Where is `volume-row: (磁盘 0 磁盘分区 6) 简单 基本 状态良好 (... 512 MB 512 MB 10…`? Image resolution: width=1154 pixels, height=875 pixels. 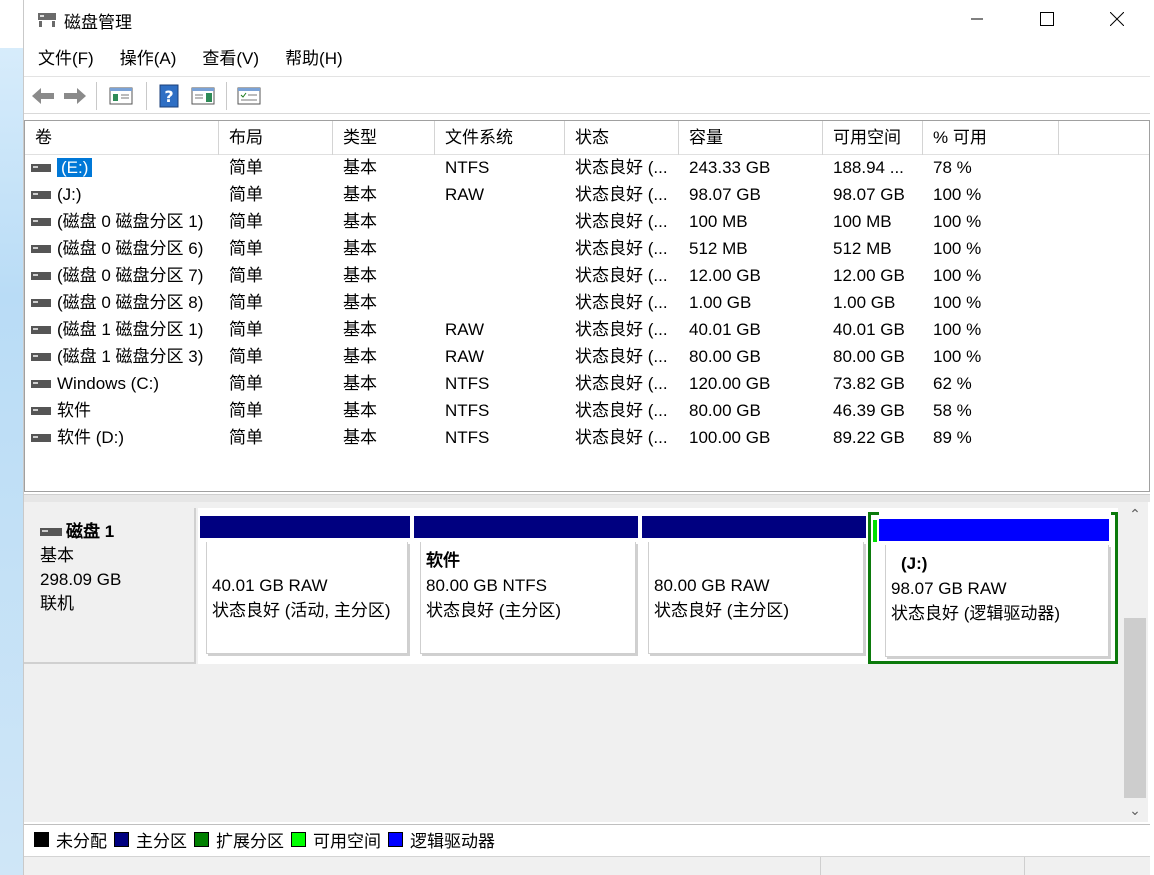
volume-row: (磁盘 0 磁盘分区 6) 简单 基本 状态良好 (... 512 MB 512 MB 10… is located at coordinates (587, 248).